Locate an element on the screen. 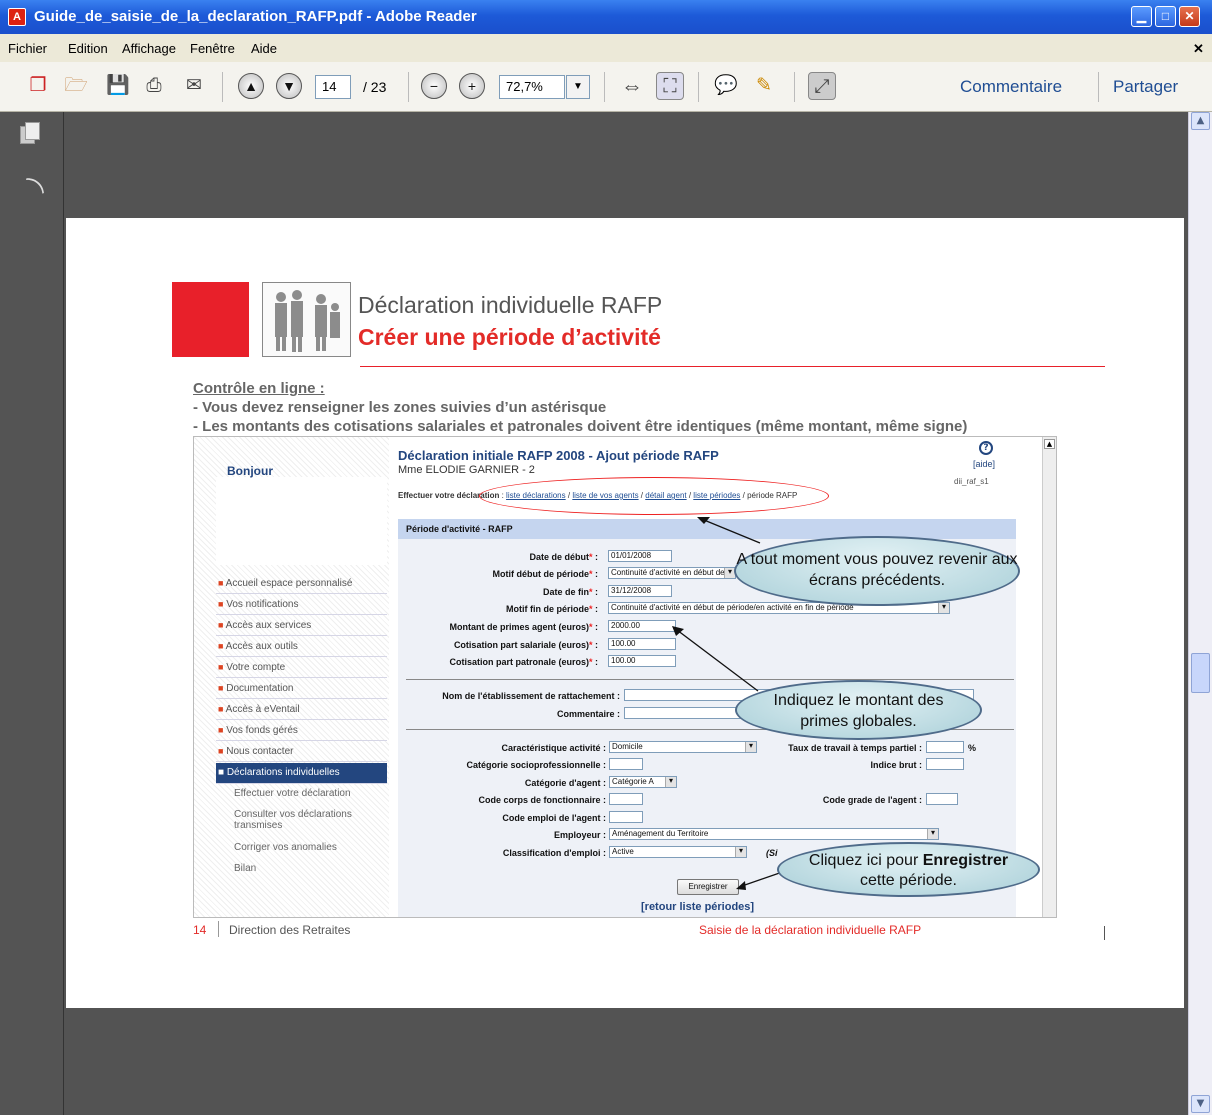 The width and height of the screenshot is (1212, 1115). footer-divider is located at coordinates (218, 929).